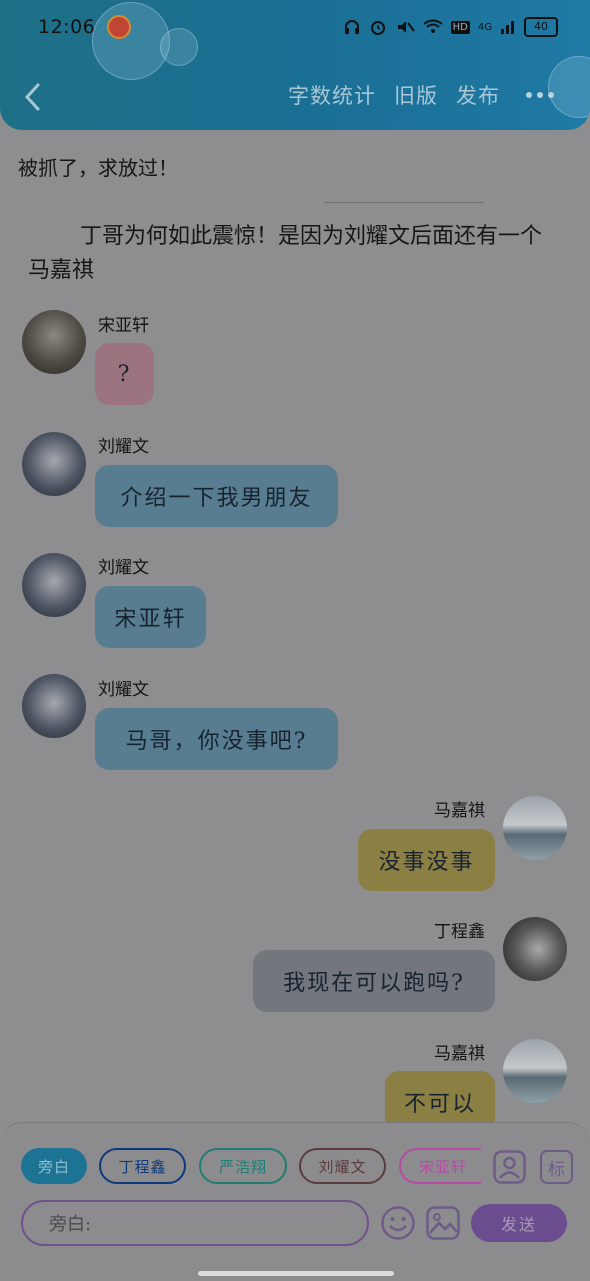 The width and height of the screenshot is (590, 1281). Describe the element at coordinates (374, 981) in the screenshot. I see `message-bubble: 我现在可以跑吗?` at that location.